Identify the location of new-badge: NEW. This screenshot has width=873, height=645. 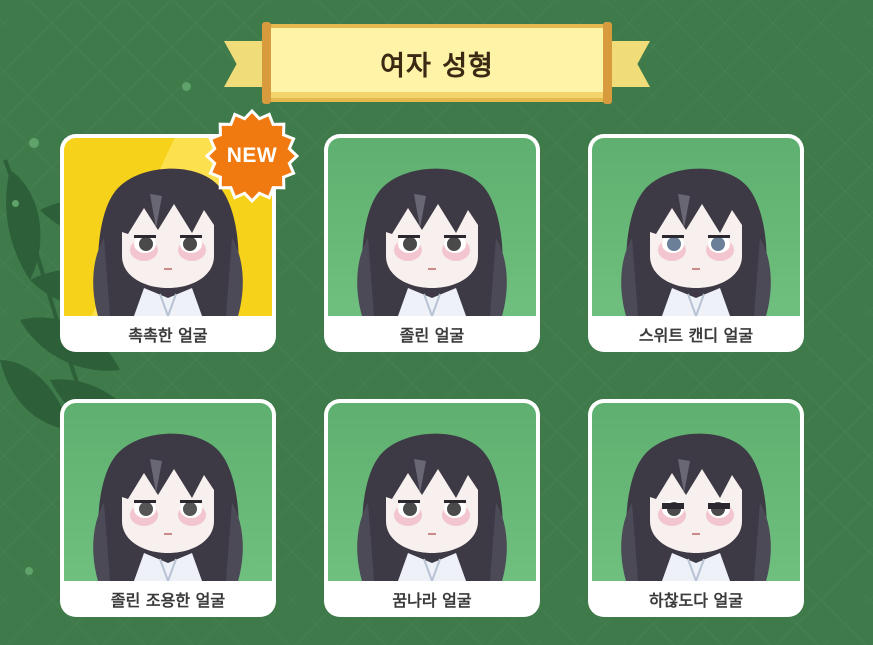
(252, 156).